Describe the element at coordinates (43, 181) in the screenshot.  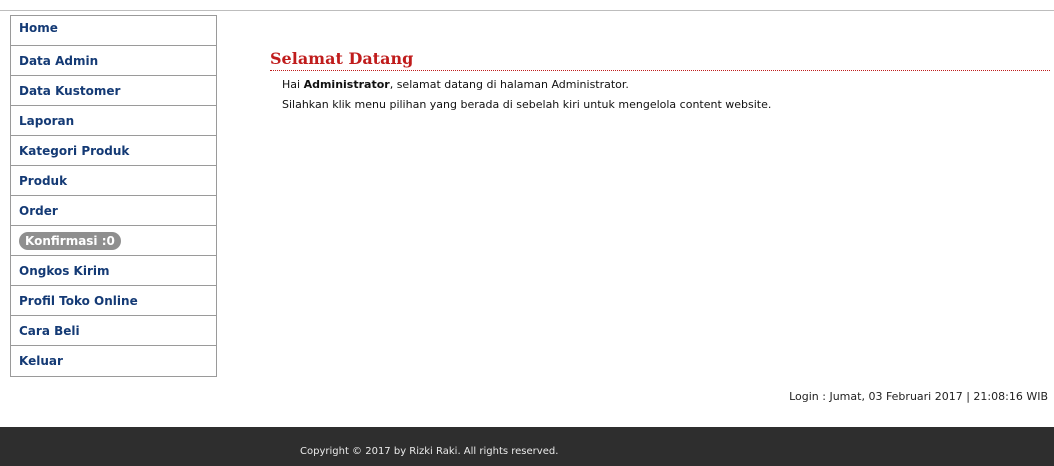
I see `sidebar-item-label: Produk` at that location.